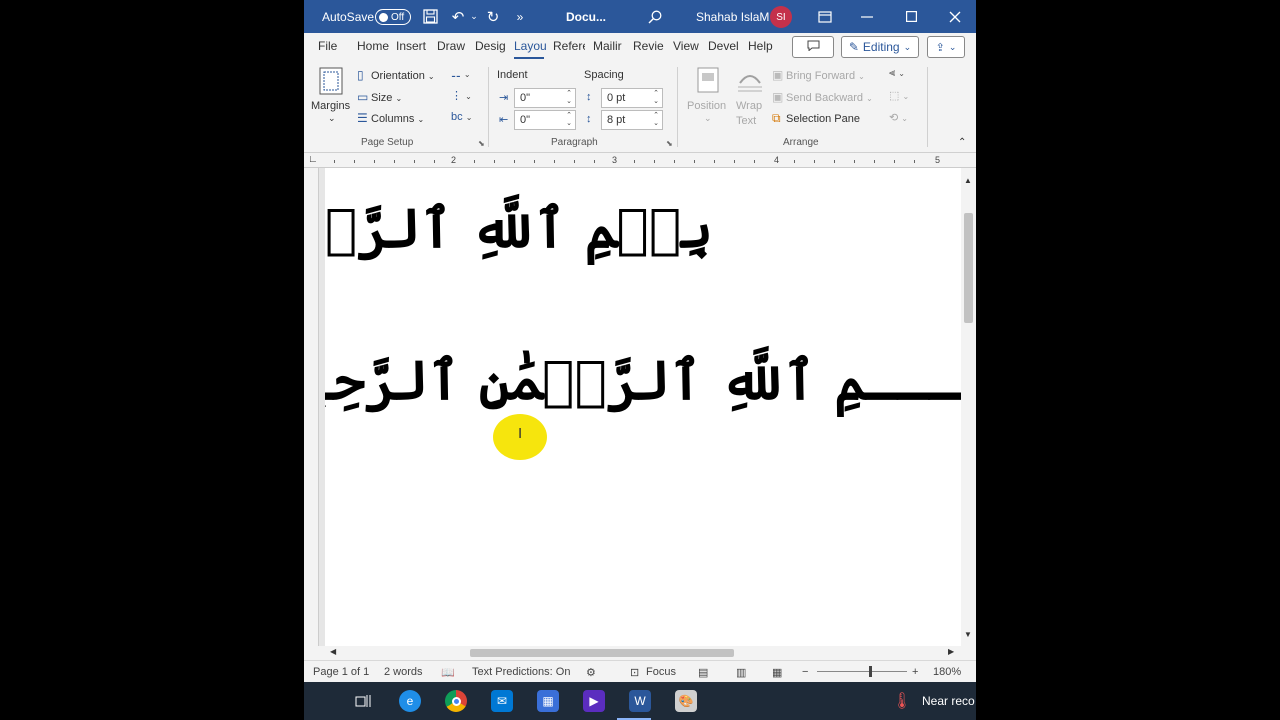  Describe the element at coordinates (781, 17) in the screenshot. I see `avatar: SI` at that location.